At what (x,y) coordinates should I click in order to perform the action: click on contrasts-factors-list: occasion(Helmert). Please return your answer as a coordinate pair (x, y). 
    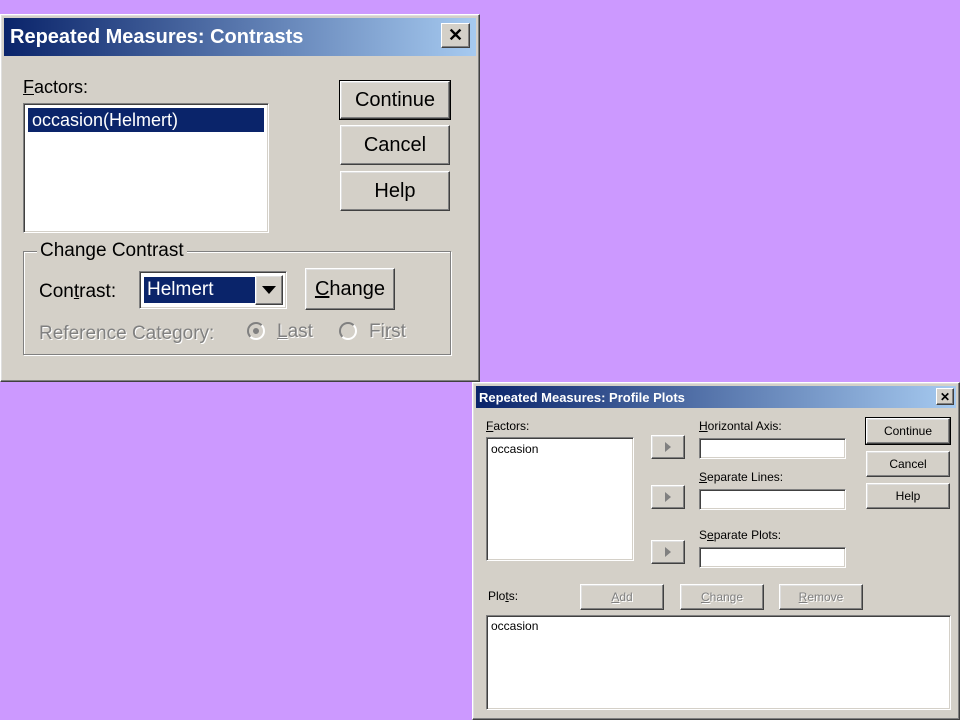
    Looking at the image, I should click on (146, 168).